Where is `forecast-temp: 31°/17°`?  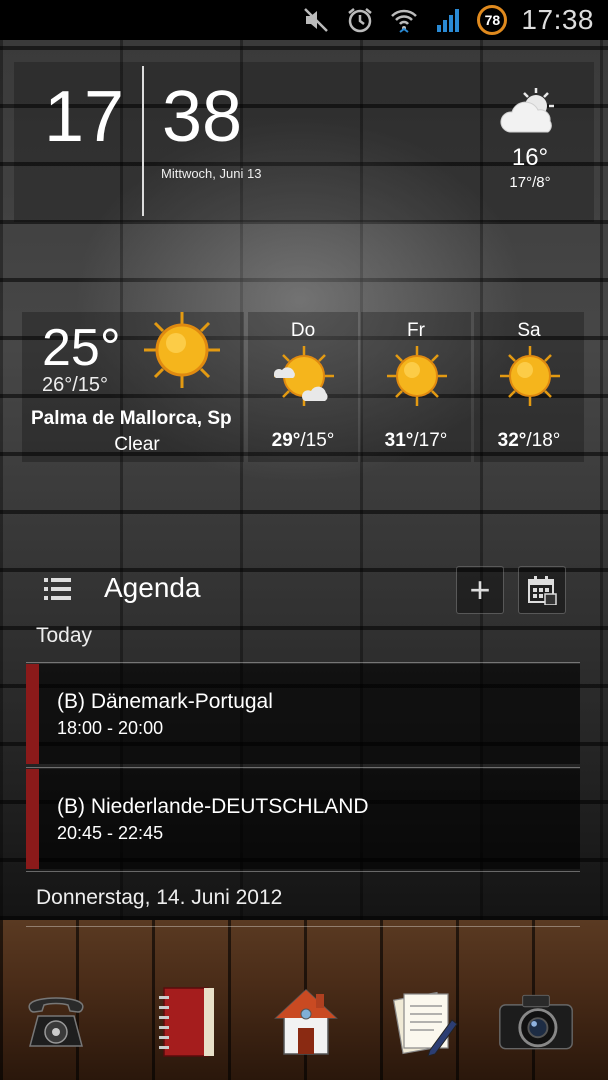
forecast-temp: 31°/17° is located at coordinates (416, 440).